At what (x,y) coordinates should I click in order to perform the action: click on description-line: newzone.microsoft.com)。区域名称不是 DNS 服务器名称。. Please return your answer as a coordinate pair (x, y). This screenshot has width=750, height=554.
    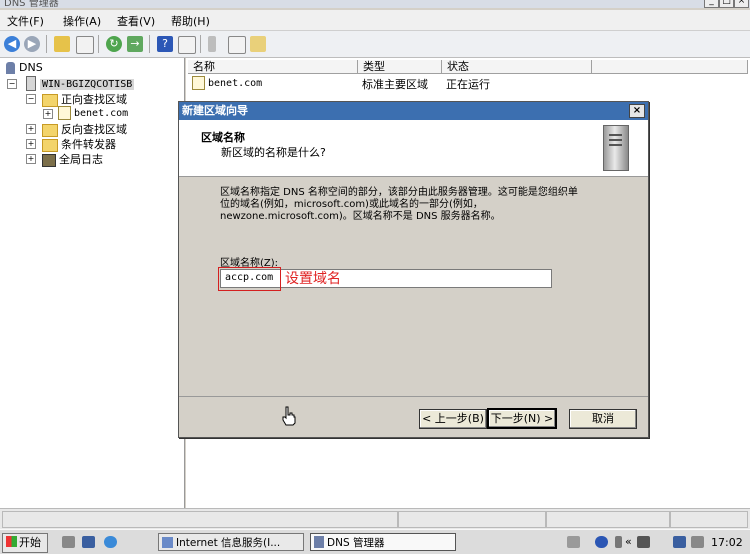
    Looking at the image, I should click on (360, 216).